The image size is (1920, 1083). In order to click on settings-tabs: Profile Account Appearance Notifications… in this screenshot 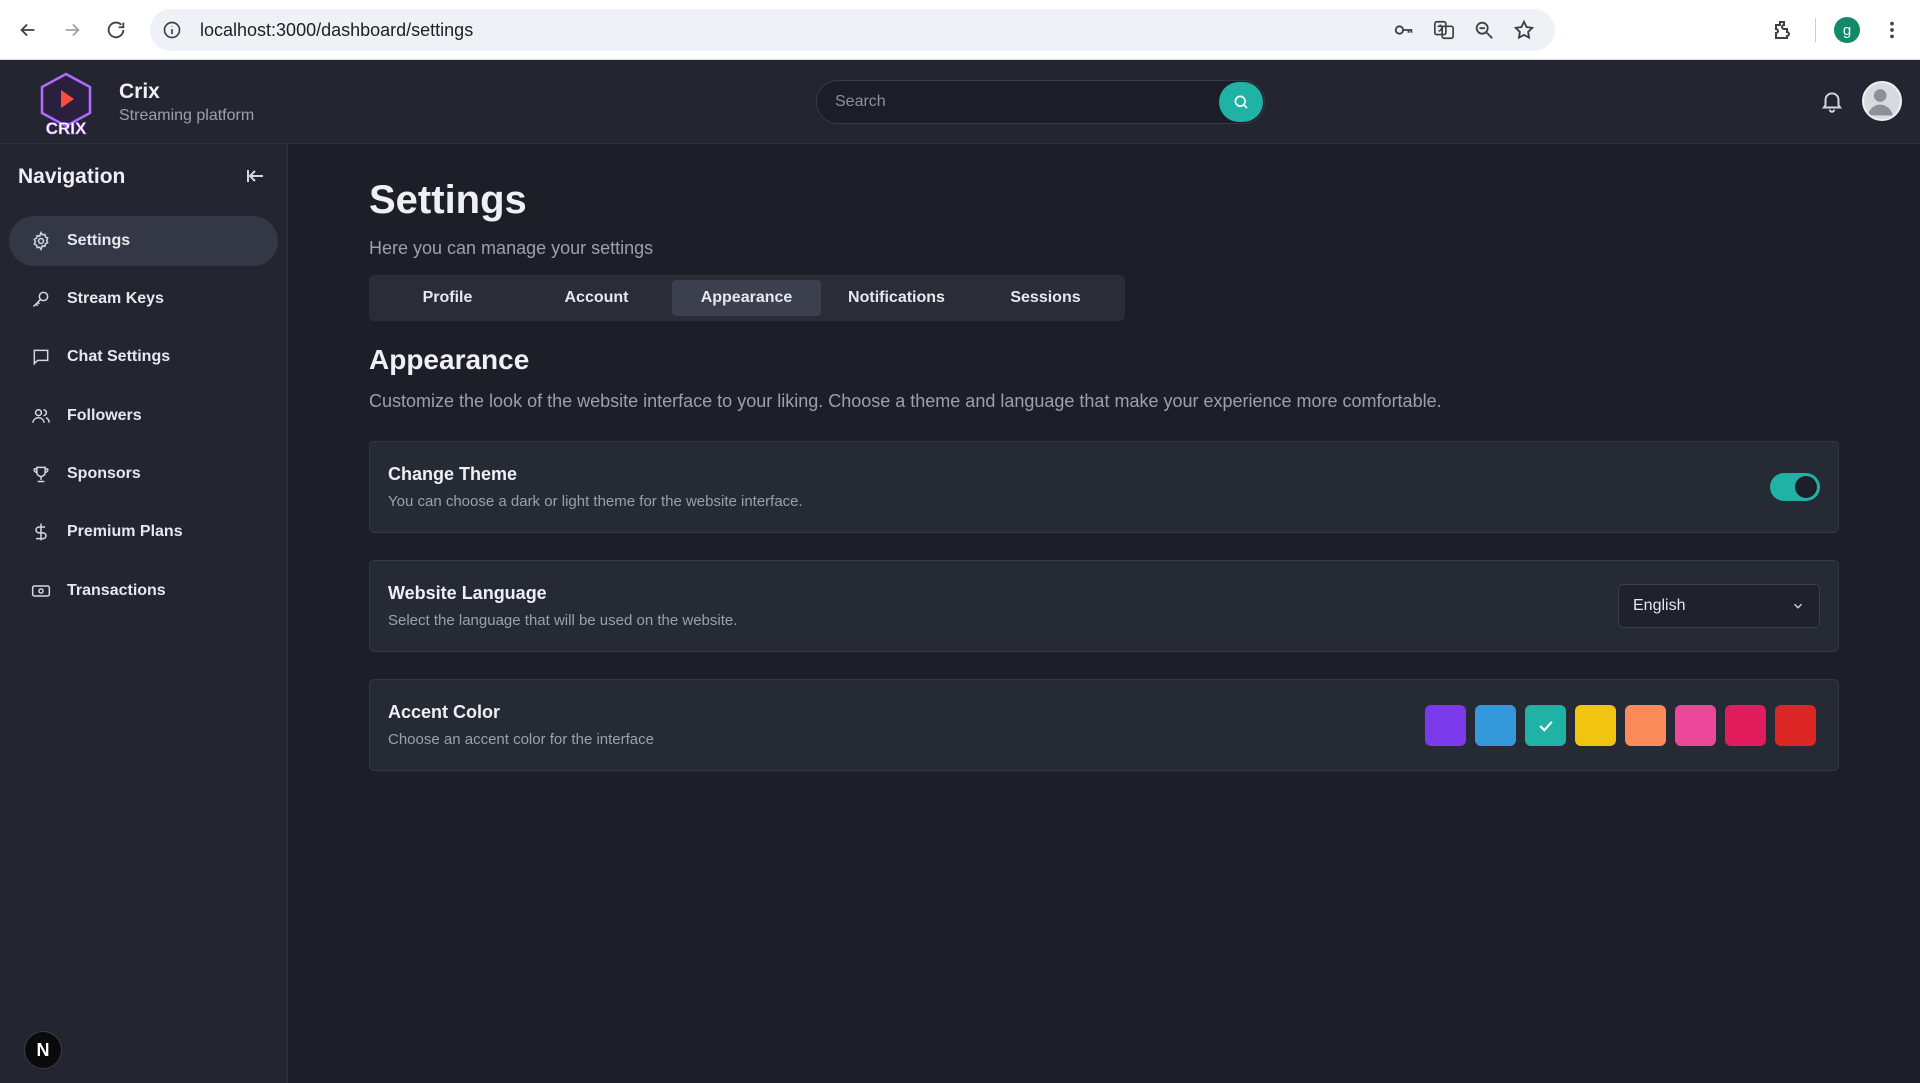, I will do `click(747, 298)`.